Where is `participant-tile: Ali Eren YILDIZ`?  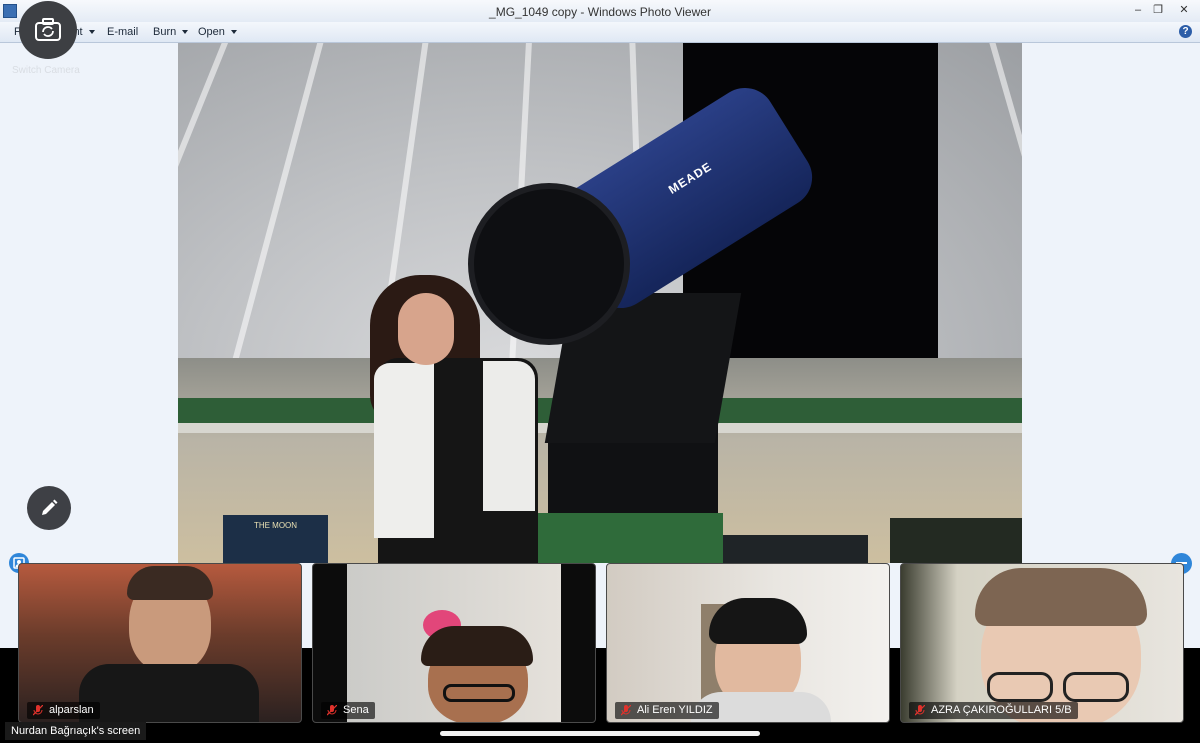 participant-tile: Ali Eren YILDIZ is located at coordinates (748, 643).